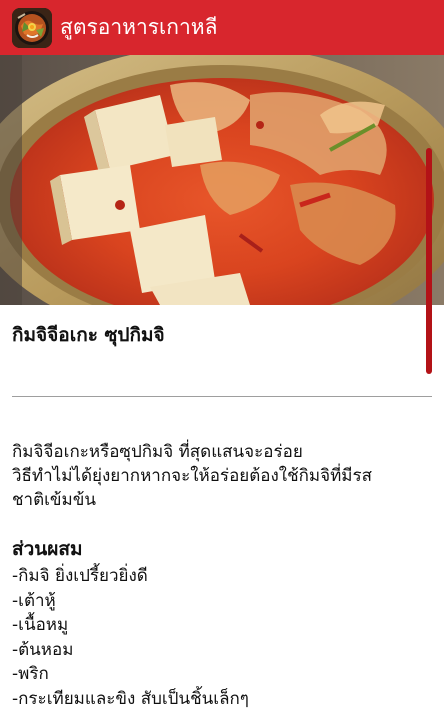 This screenshot has width=444, height=719. Describe the element at coordinates (88, 335) in the screenshot. I see `recipe-title: กิมจิจีอเกะ ซุปกิมจิ` at that location.